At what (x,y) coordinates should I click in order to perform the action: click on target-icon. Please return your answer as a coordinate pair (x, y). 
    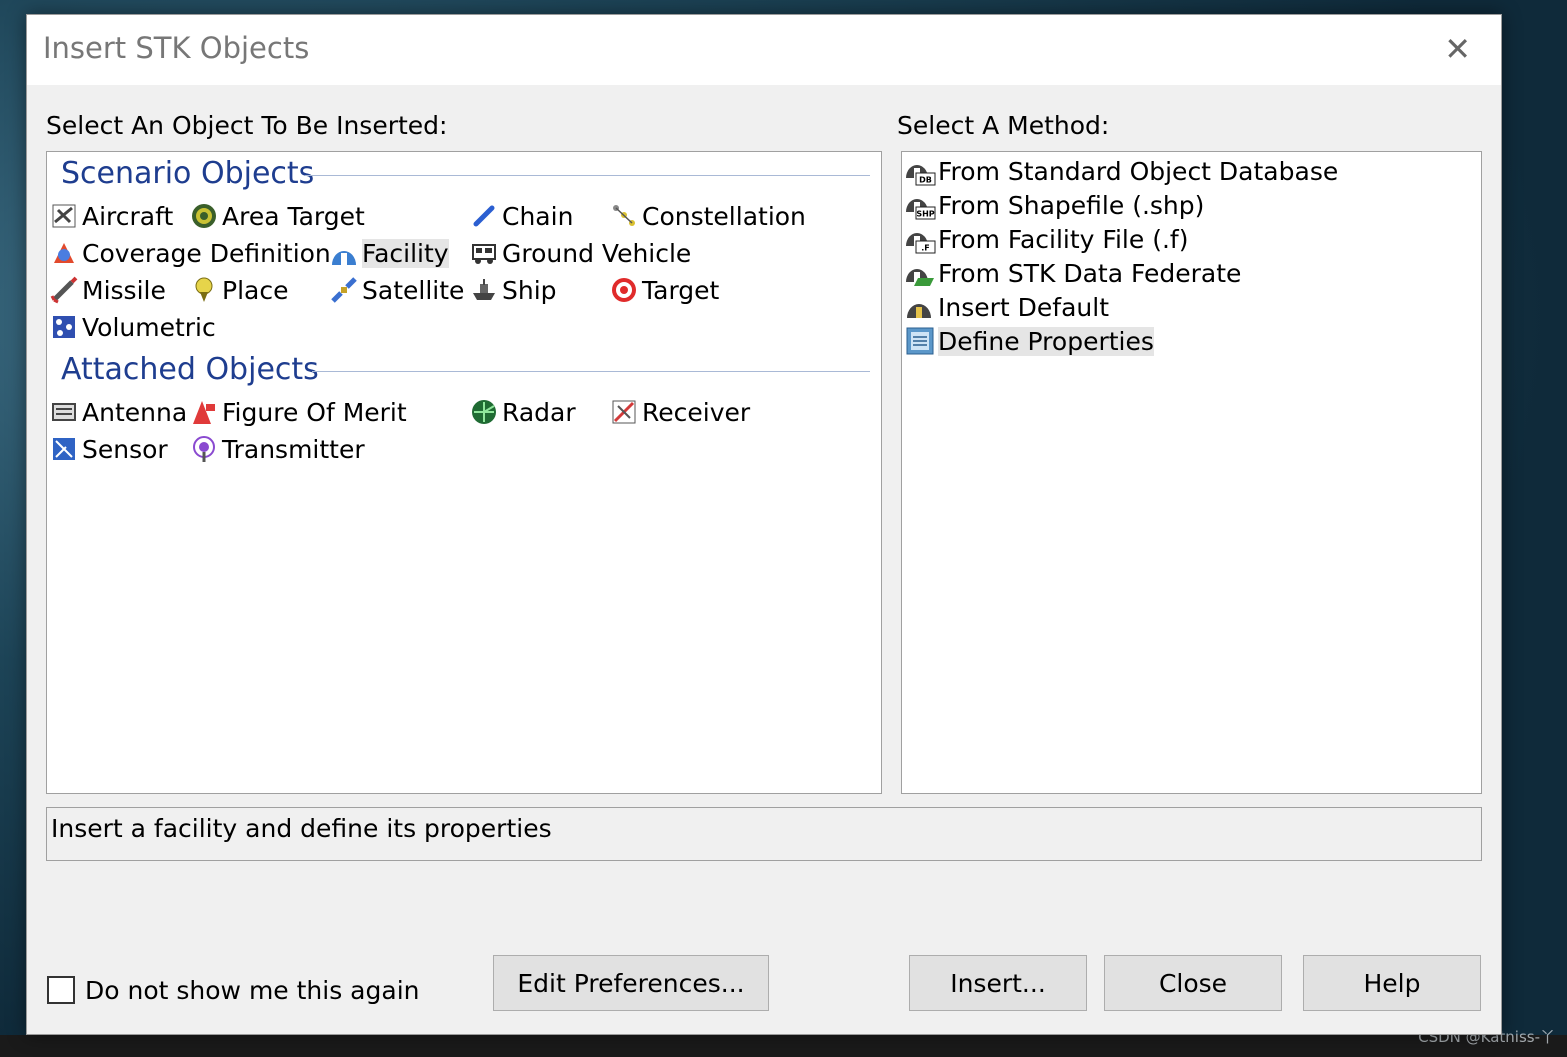
    Looking at the image, I should click on (624, 290).